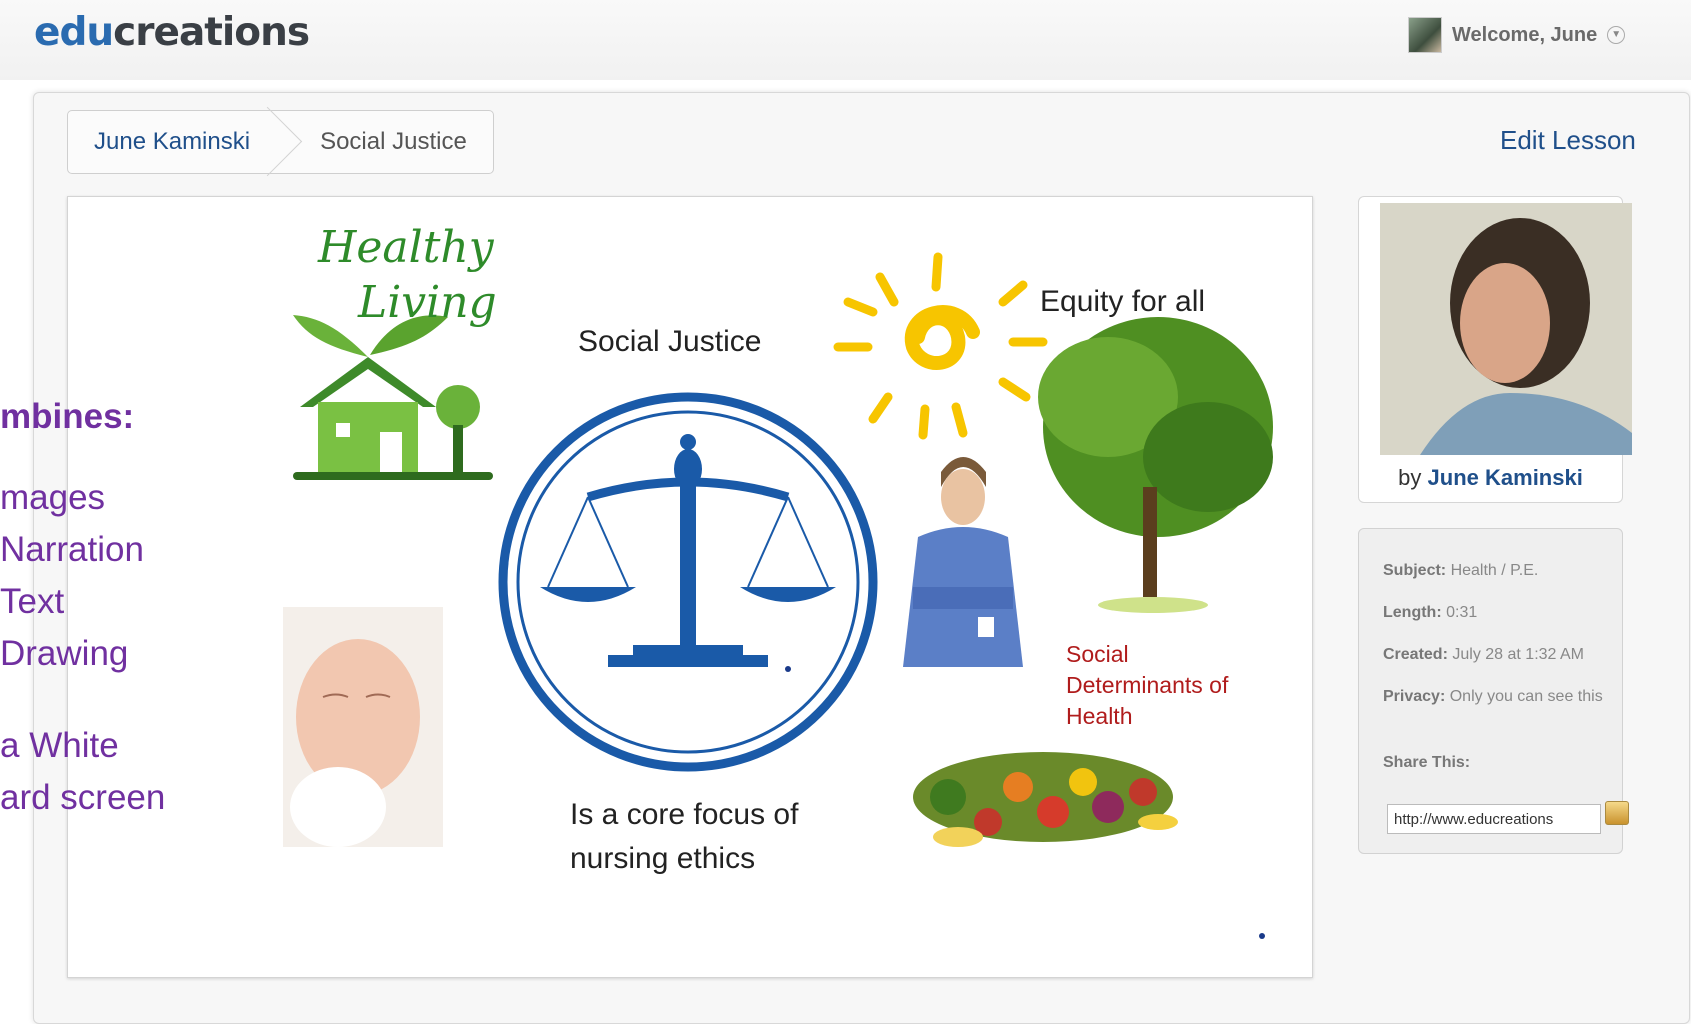 Image resolution: width=1691 pixels, height=1024 pixels. What do you see at coordinates (176, 142) in the screenshot?
I see `breadcrumb-author-link: June Kaminski` at bounding box center [176, 142].